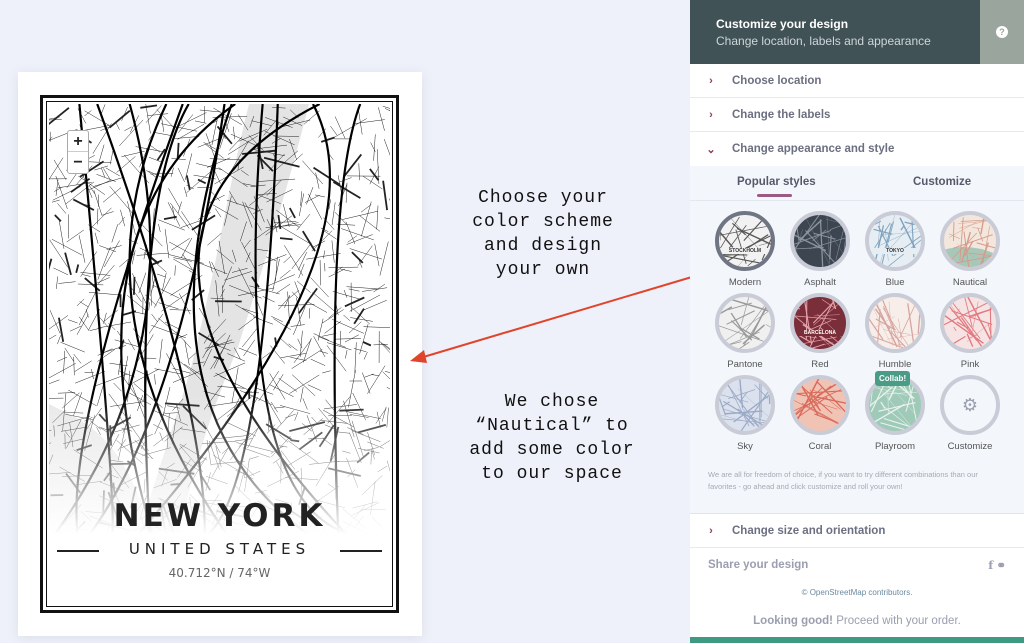  I want to click on style-thumbnail: TOKYO, so click(895, 241).